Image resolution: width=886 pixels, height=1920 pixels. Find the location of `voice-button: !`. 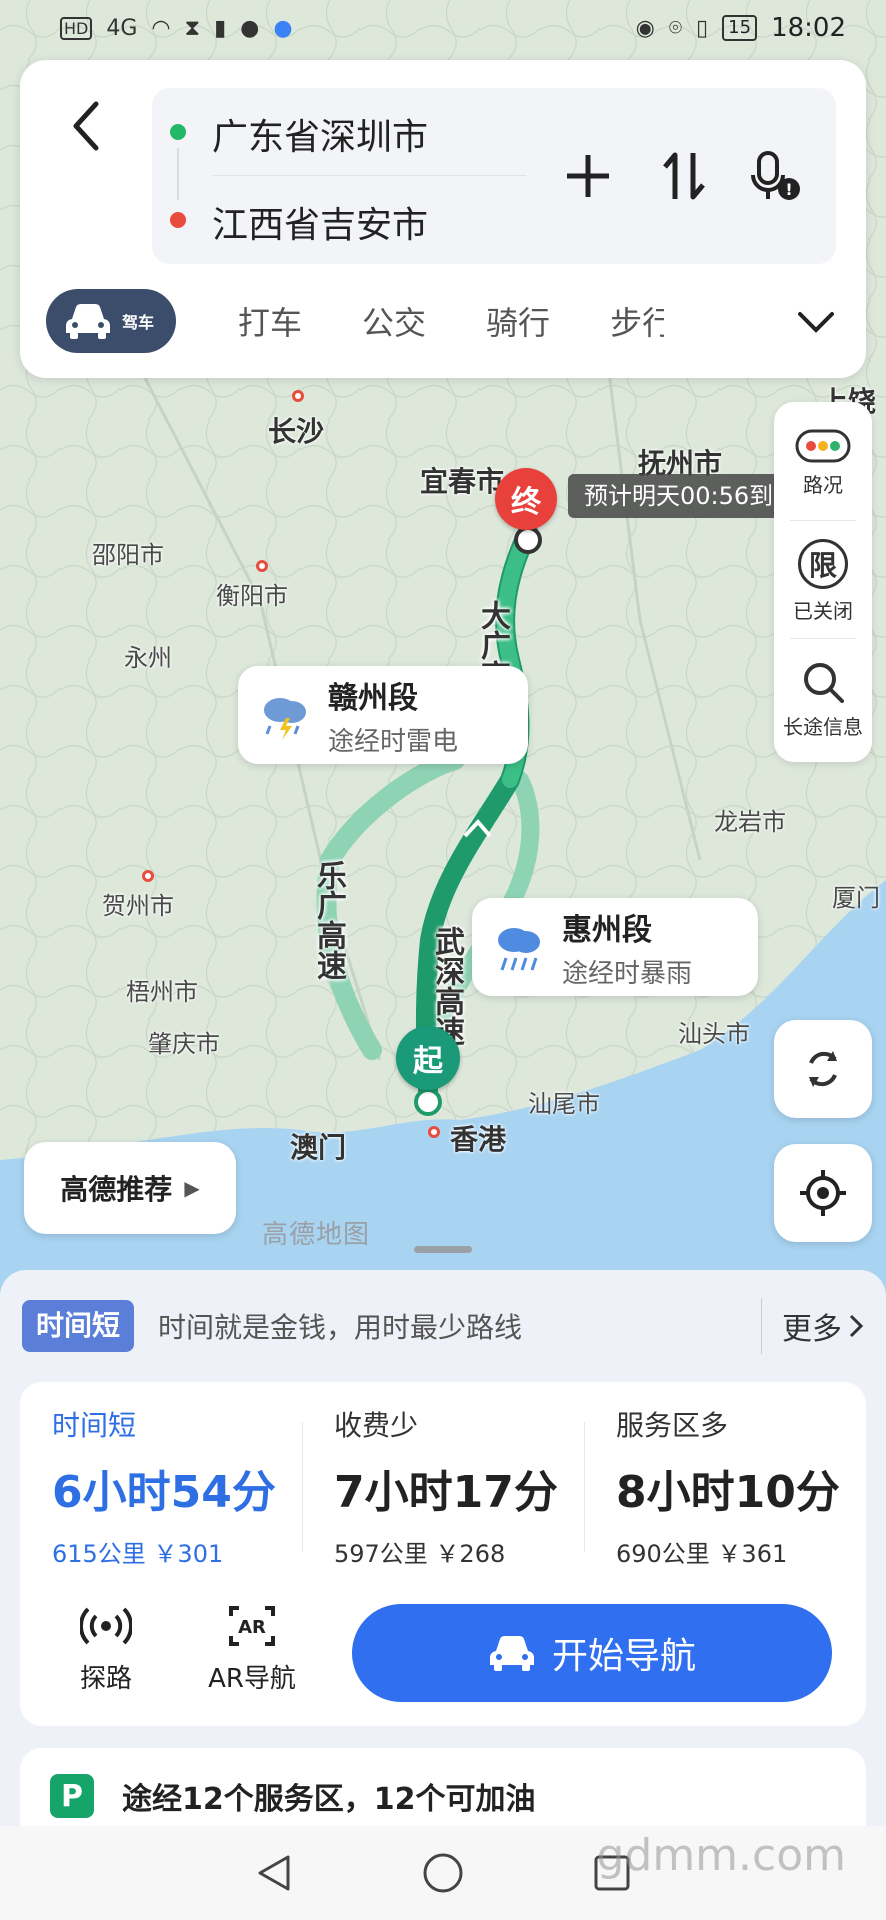

voice-button: ! is located at coordinates (774, 176).